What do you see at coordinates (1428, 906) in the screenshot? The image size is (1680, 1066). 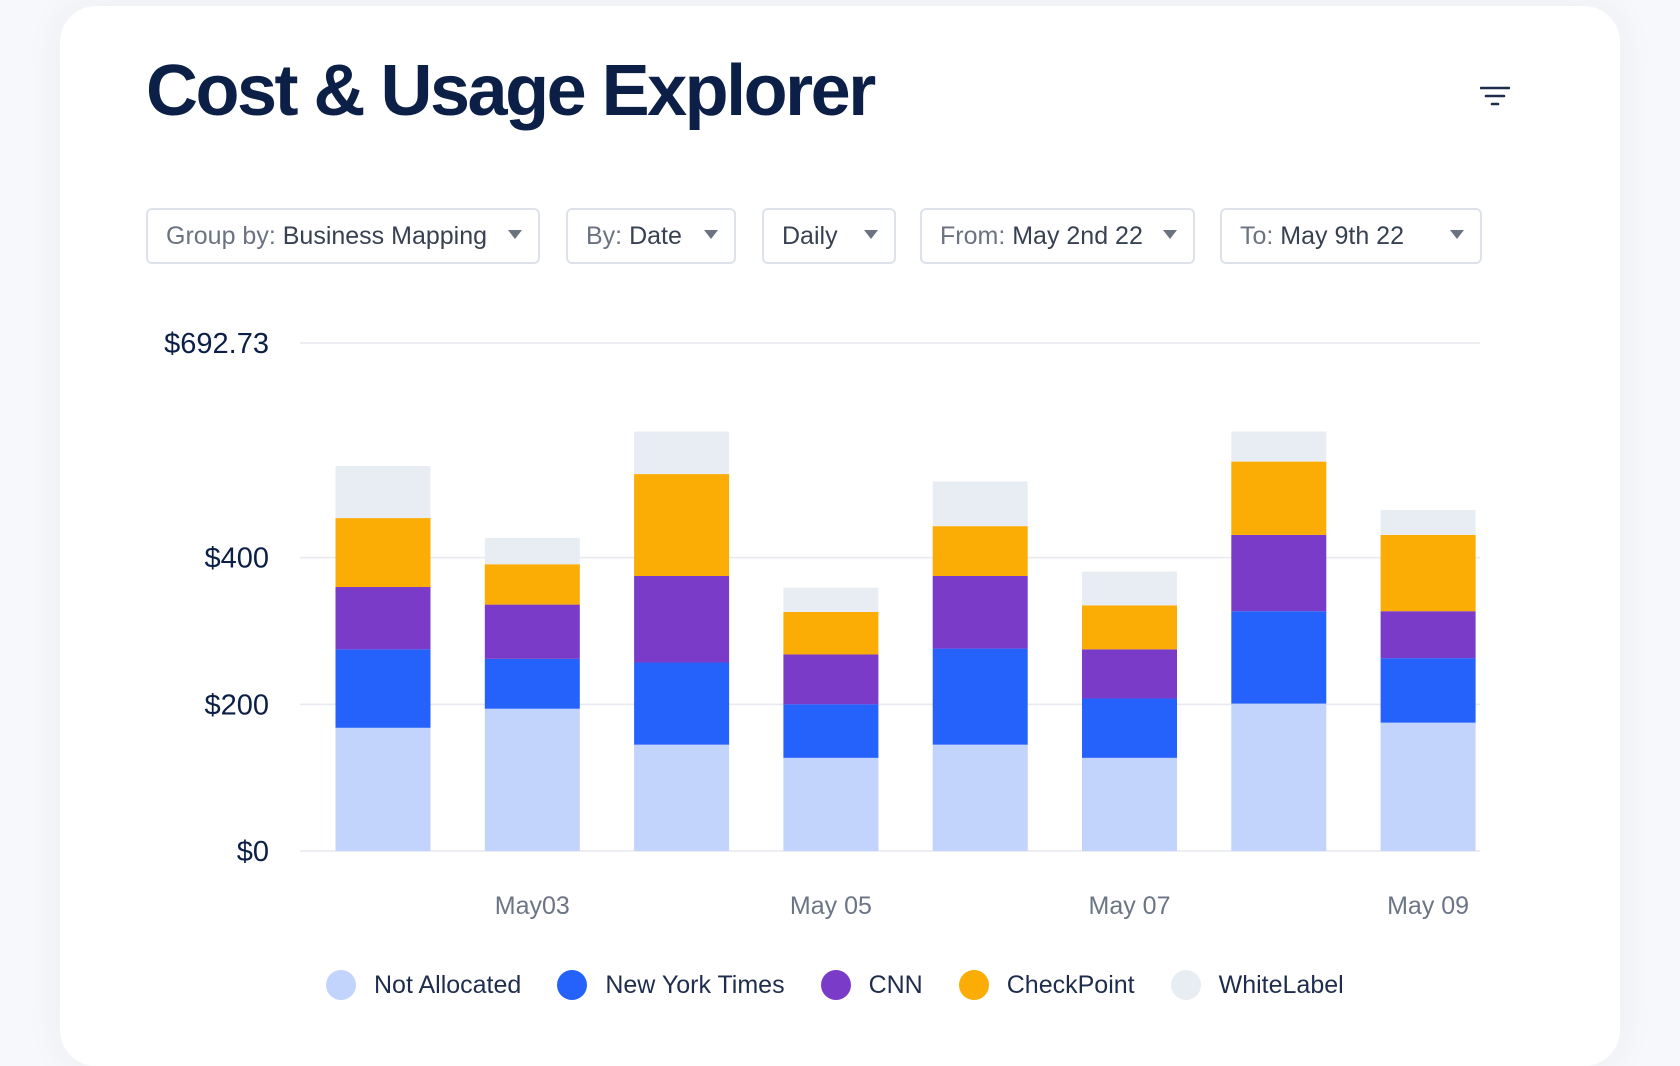 I see `x-tick-label: May 09` at bounding box center [1428, 906].